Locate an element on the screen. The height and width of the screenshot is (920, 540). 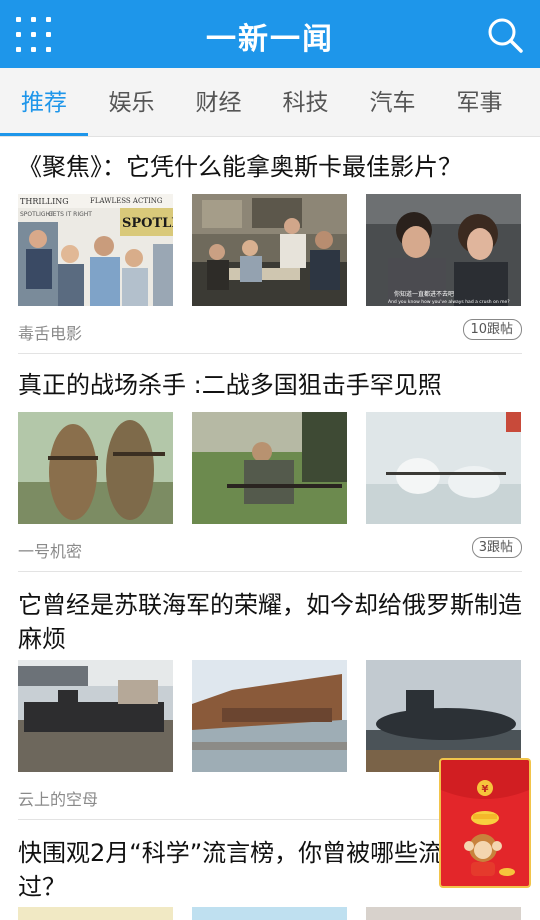
top-bar: 一新一闻 is located at coordinates (270, 34).